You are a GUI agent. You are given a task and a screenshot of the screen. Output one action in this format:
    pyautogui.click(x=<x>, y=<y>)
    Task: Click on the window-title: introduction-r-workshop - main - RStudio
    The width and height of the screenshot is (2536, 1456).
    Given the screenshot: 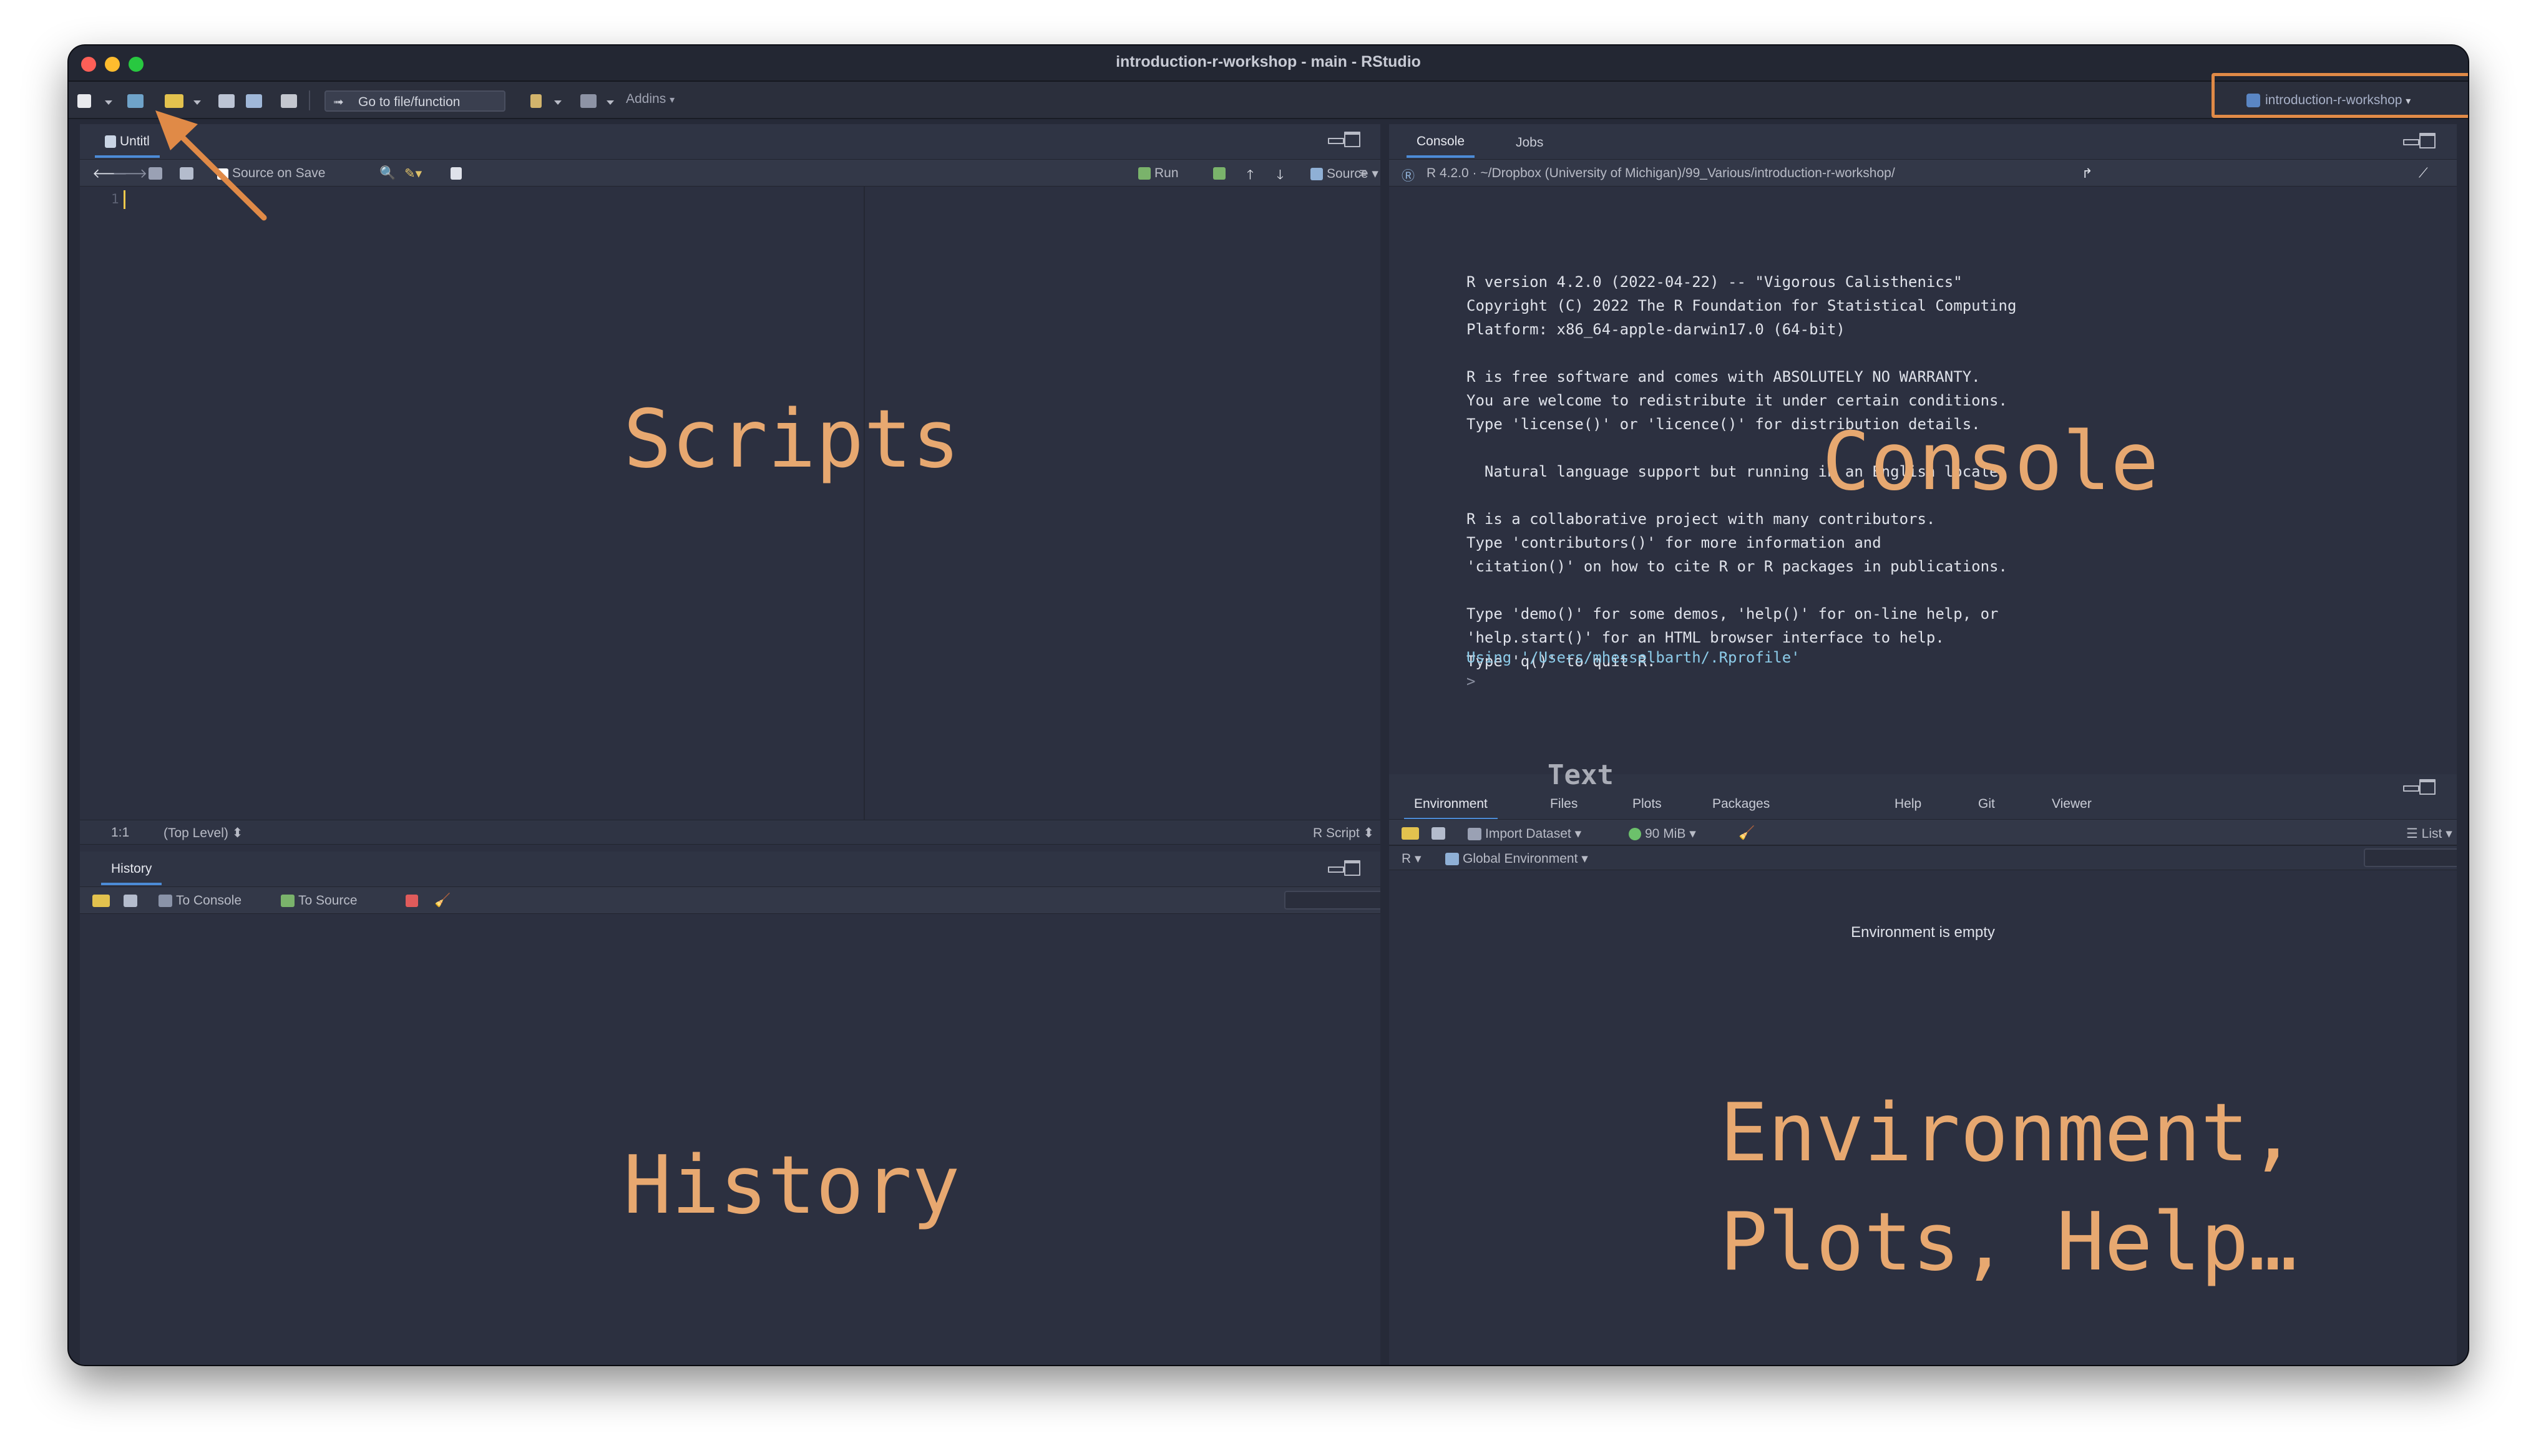 What is the action you would take?
    pyautogui.click(x=1268, y=61)
    